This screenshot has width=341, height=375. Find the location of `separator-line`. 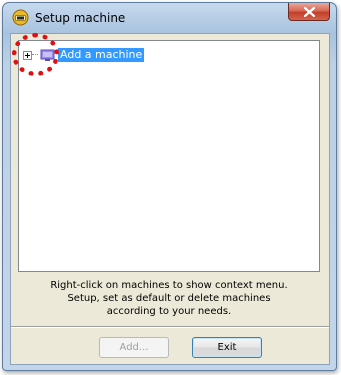

separator-line is located at coordinates (170, 327).